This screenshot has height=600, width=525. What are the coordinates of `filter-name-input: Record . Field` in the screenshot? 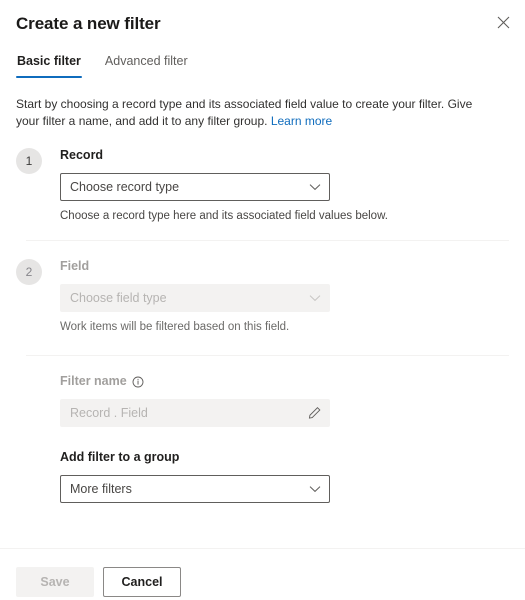 It's located at (195, 413).